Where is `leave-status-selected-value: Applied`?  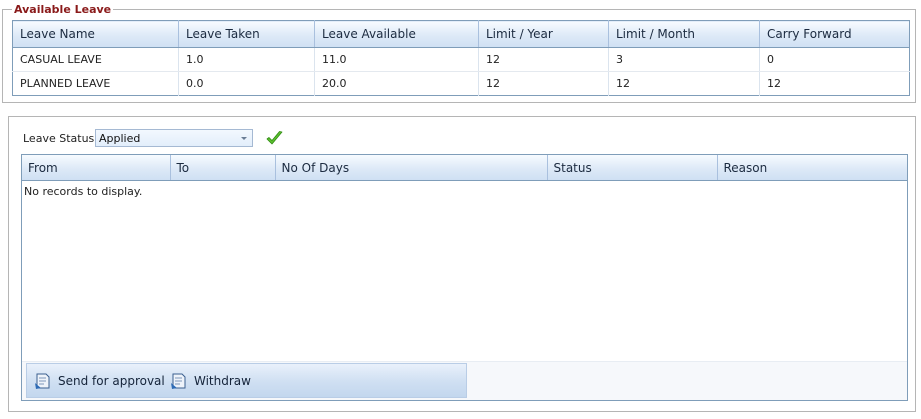 leave-status-selected-value: Applied is located at coordinates (120, 138).